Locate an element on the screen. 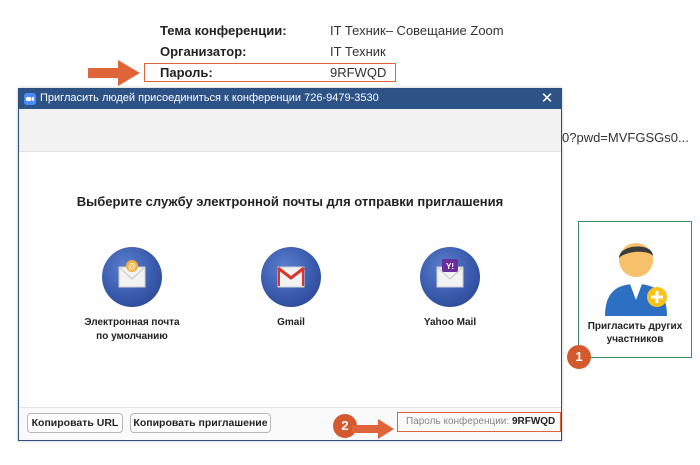 This screenshot has height=465, width=700. service-default-email: @ Электронная почта по умолчанию is located at coordinates (132, 295).